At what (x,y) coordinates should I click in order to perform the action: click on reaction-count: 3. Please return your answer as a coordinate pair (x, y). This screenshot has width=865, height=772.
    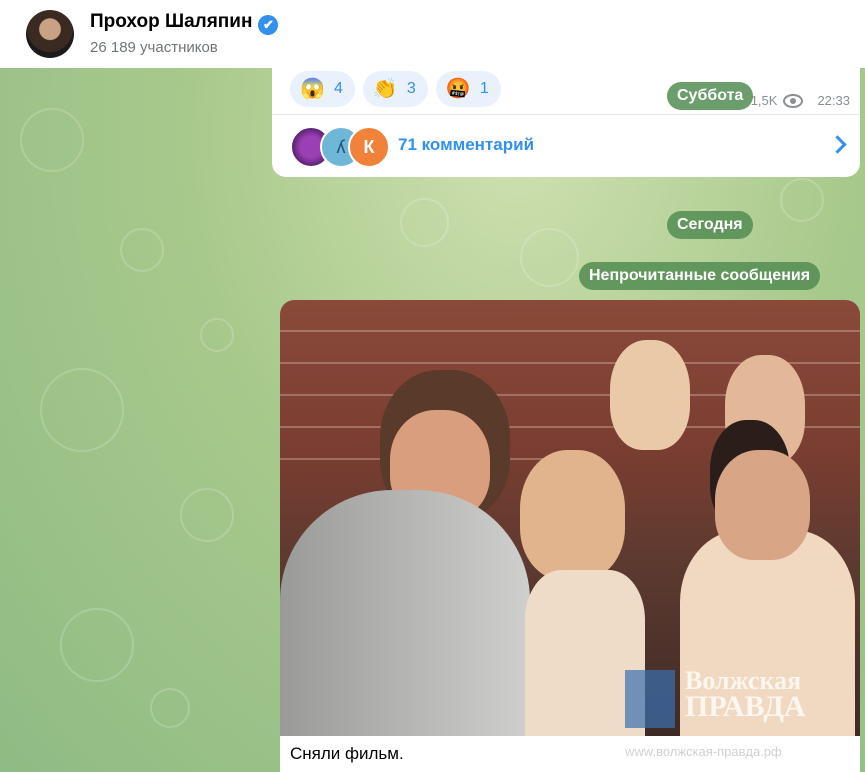
    Looking at the image, I should click on (411, 88).